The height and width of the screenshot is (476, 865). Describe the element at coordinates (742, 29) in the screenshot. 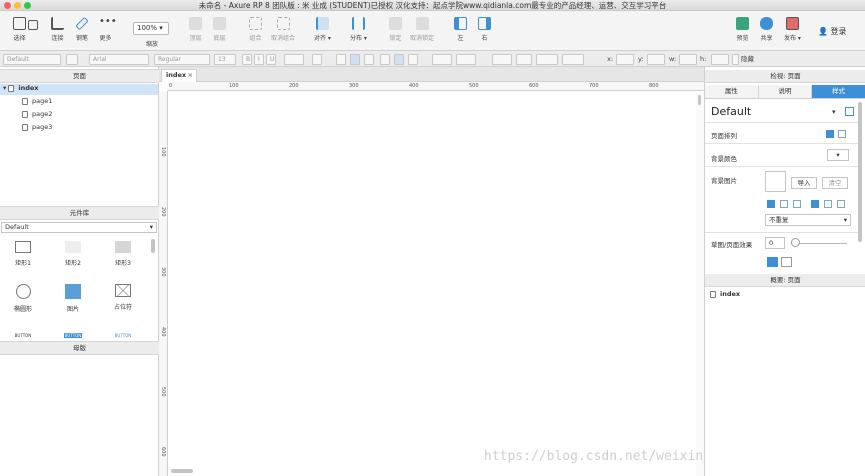

I see `preview-button: 预览` at that location.